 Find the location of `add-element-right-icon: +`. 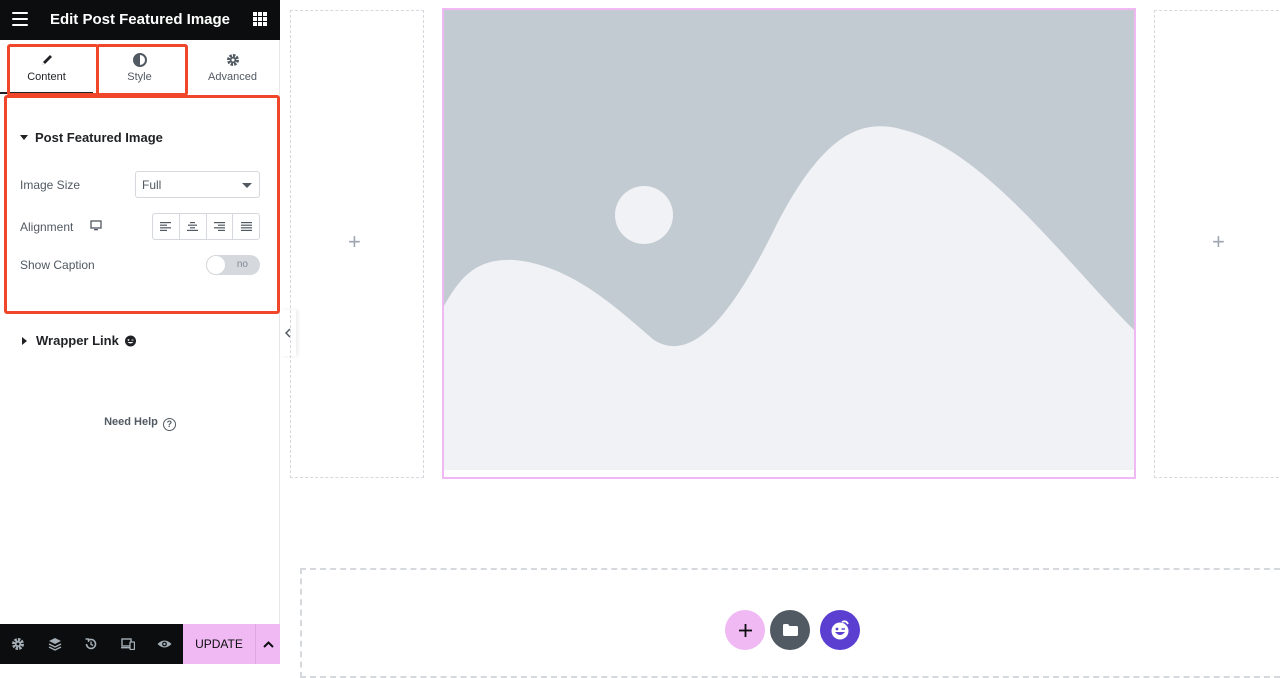

add-element-right-icon: + is located at coordinates (1218, 242).